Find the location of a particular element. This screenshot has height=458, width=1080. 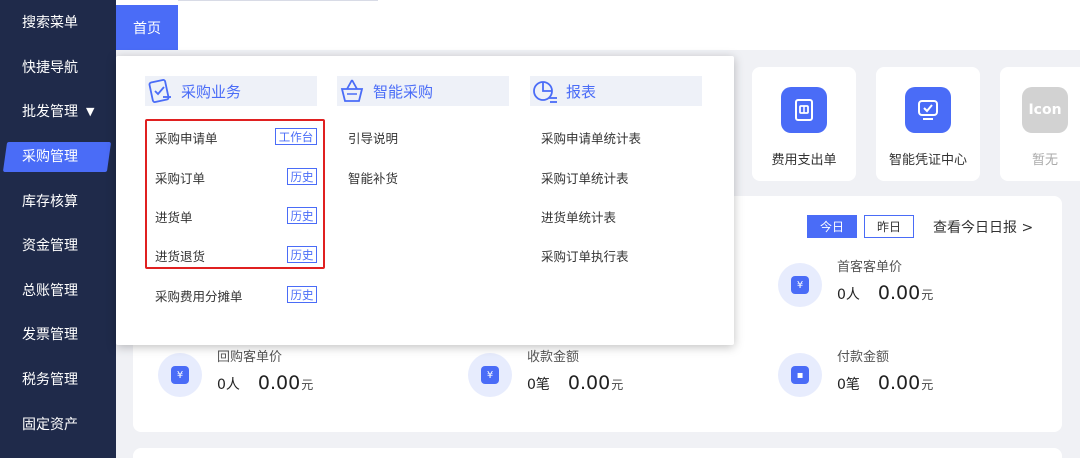

menu-link-receipt-stats: 进货单统计表 is located at coordinates (578, 216).